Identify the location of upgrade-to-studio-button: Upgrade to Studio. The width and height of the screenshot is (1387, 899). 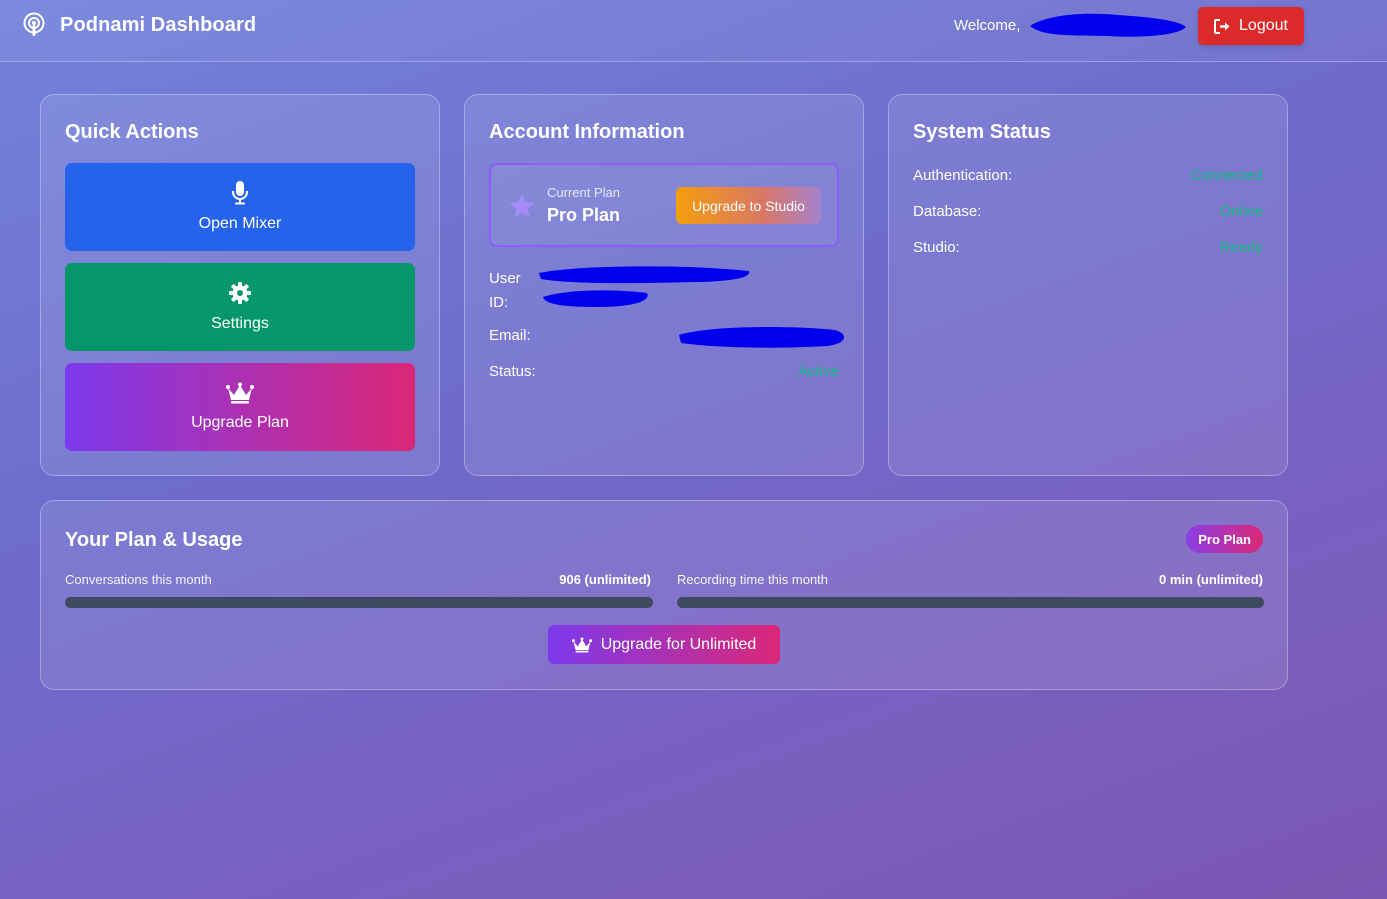
(748, 205).